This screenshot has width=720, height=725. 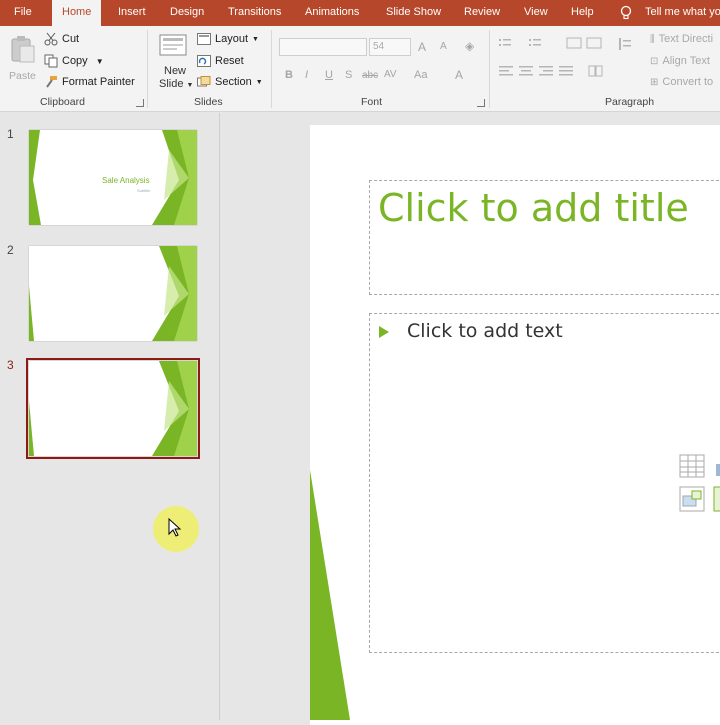 I want to click on font-launcher-icon, so click(x=481, y=103).